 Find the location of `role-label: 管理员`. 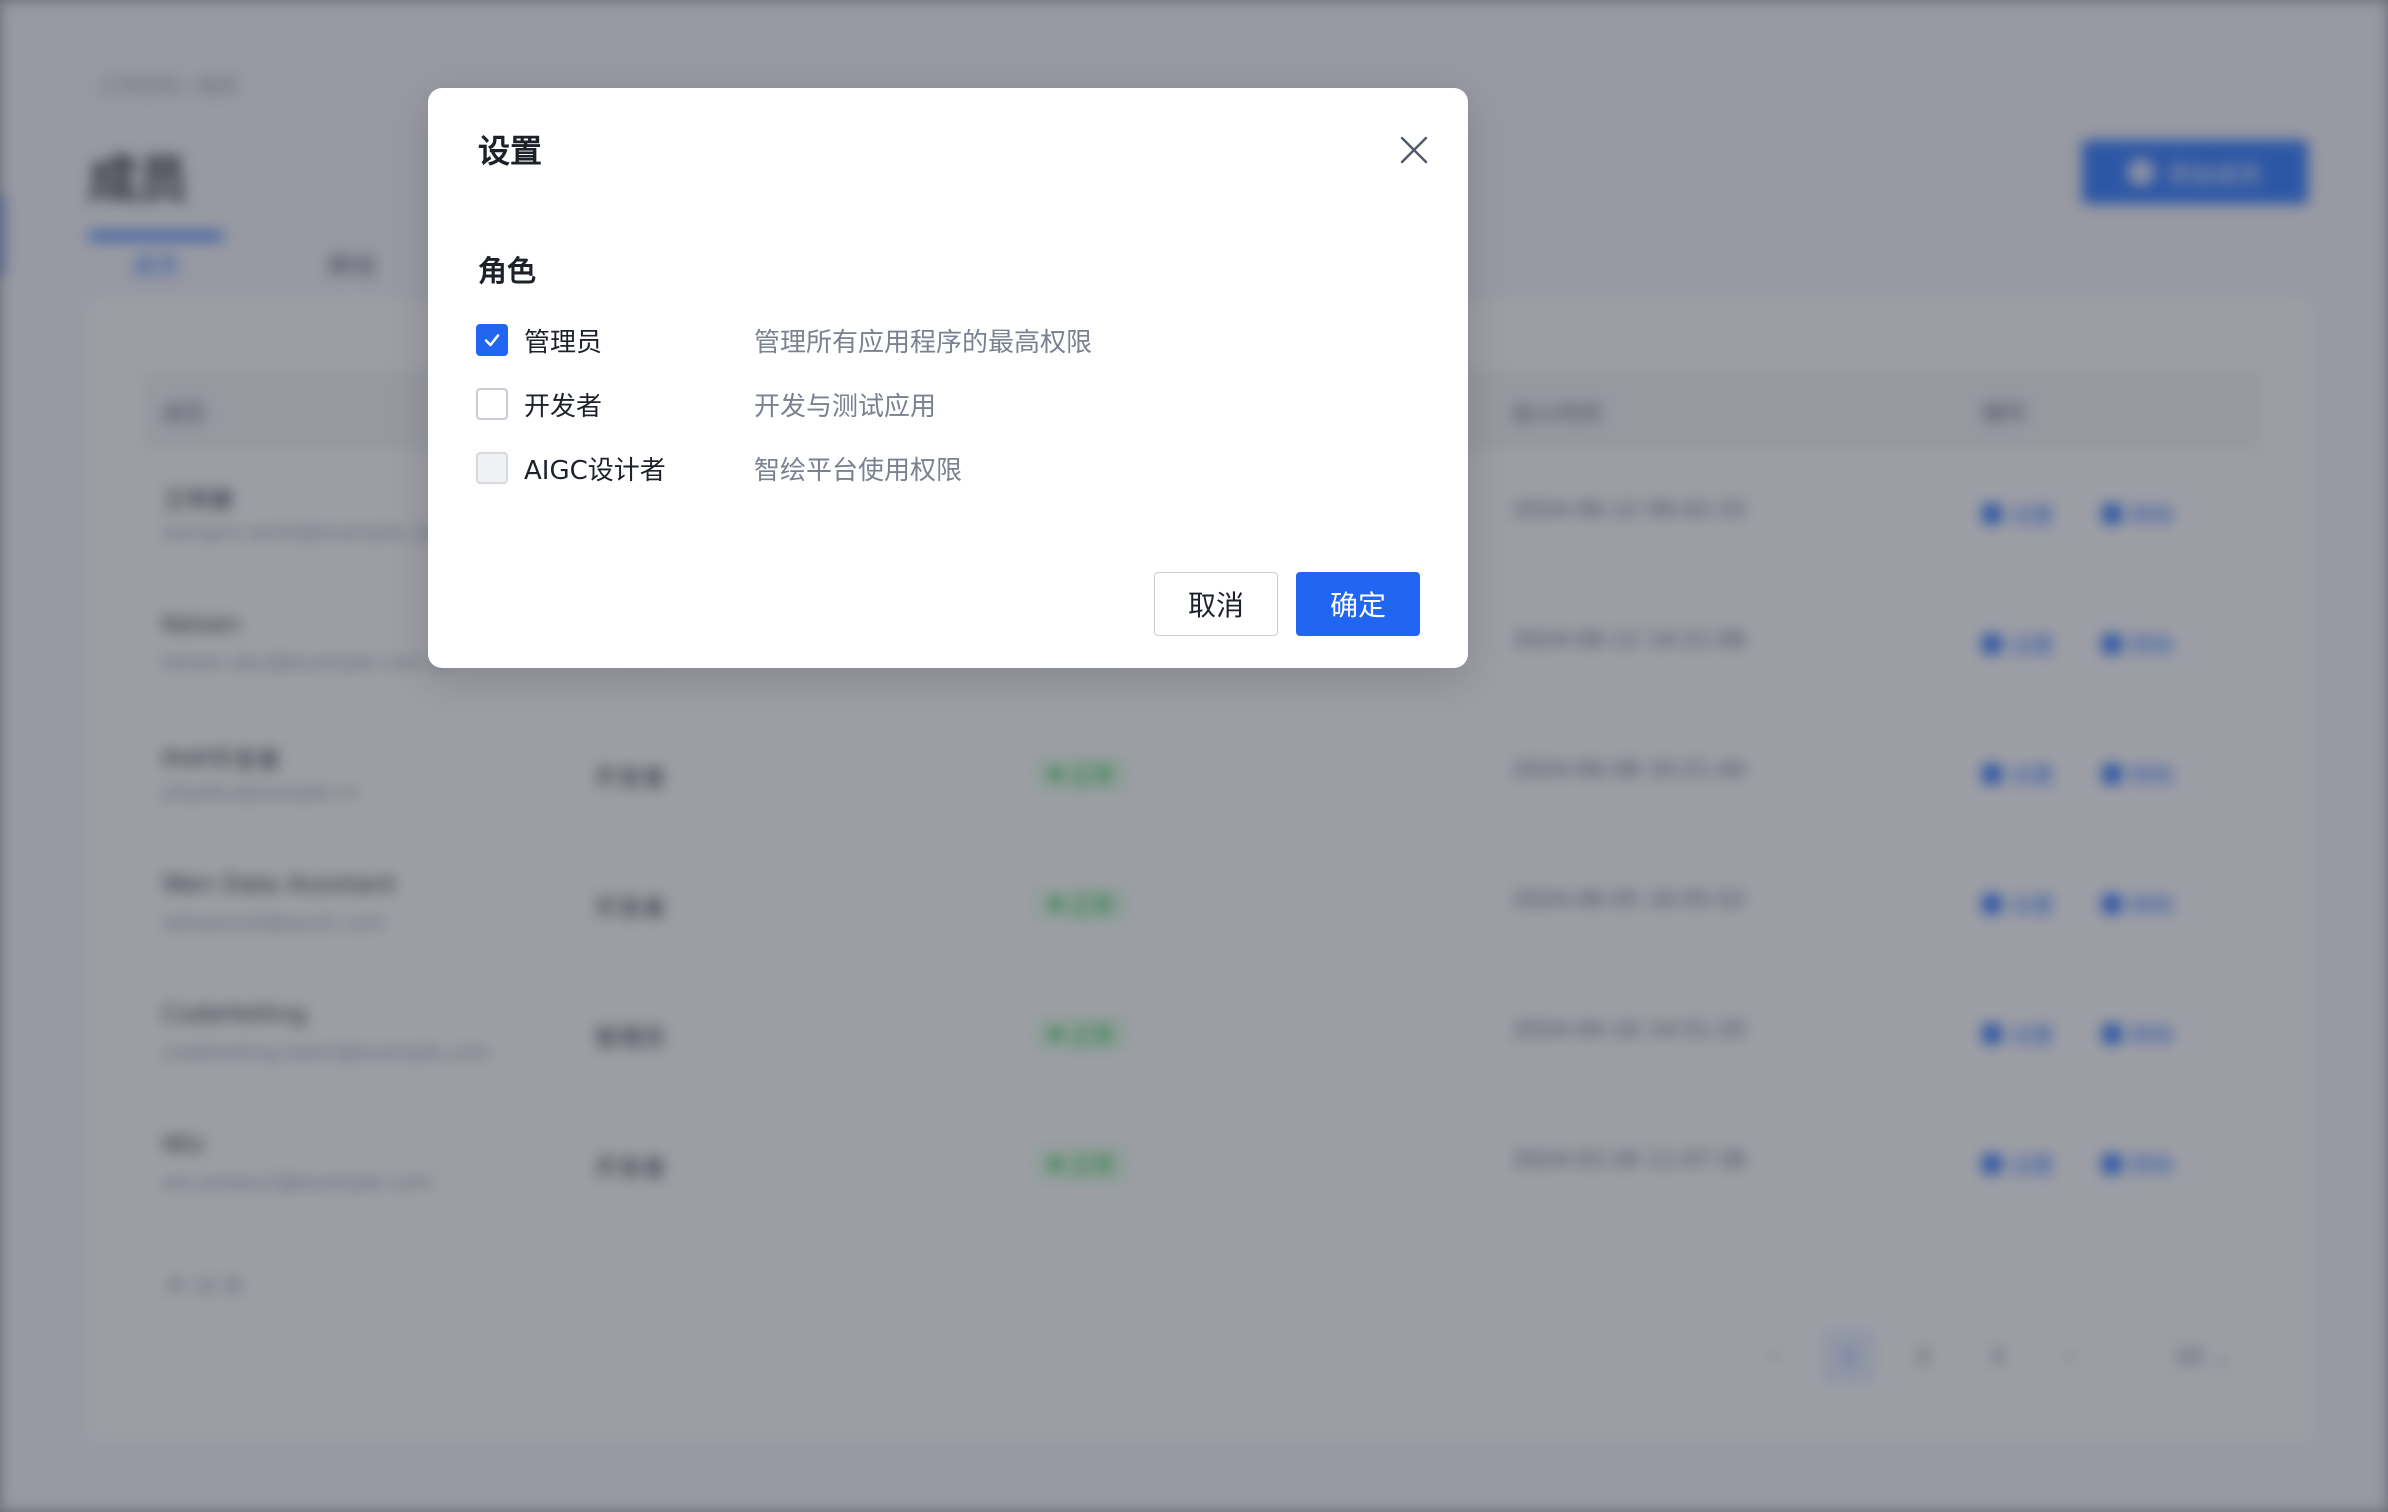

role-label: 管理员 is located at coordinates (639, 340).